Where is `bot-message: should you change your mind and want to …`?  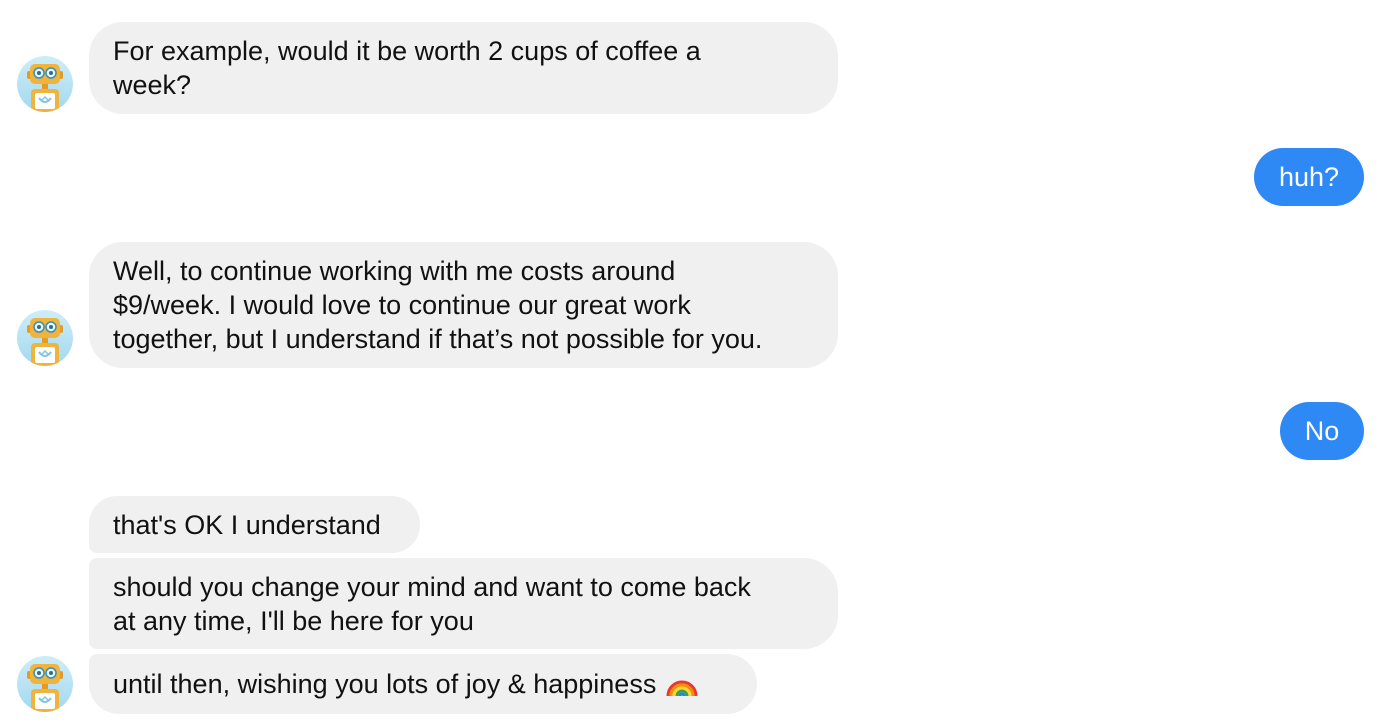
bot-message: should you change your mind and want to … is located at coordinates (463, 603).